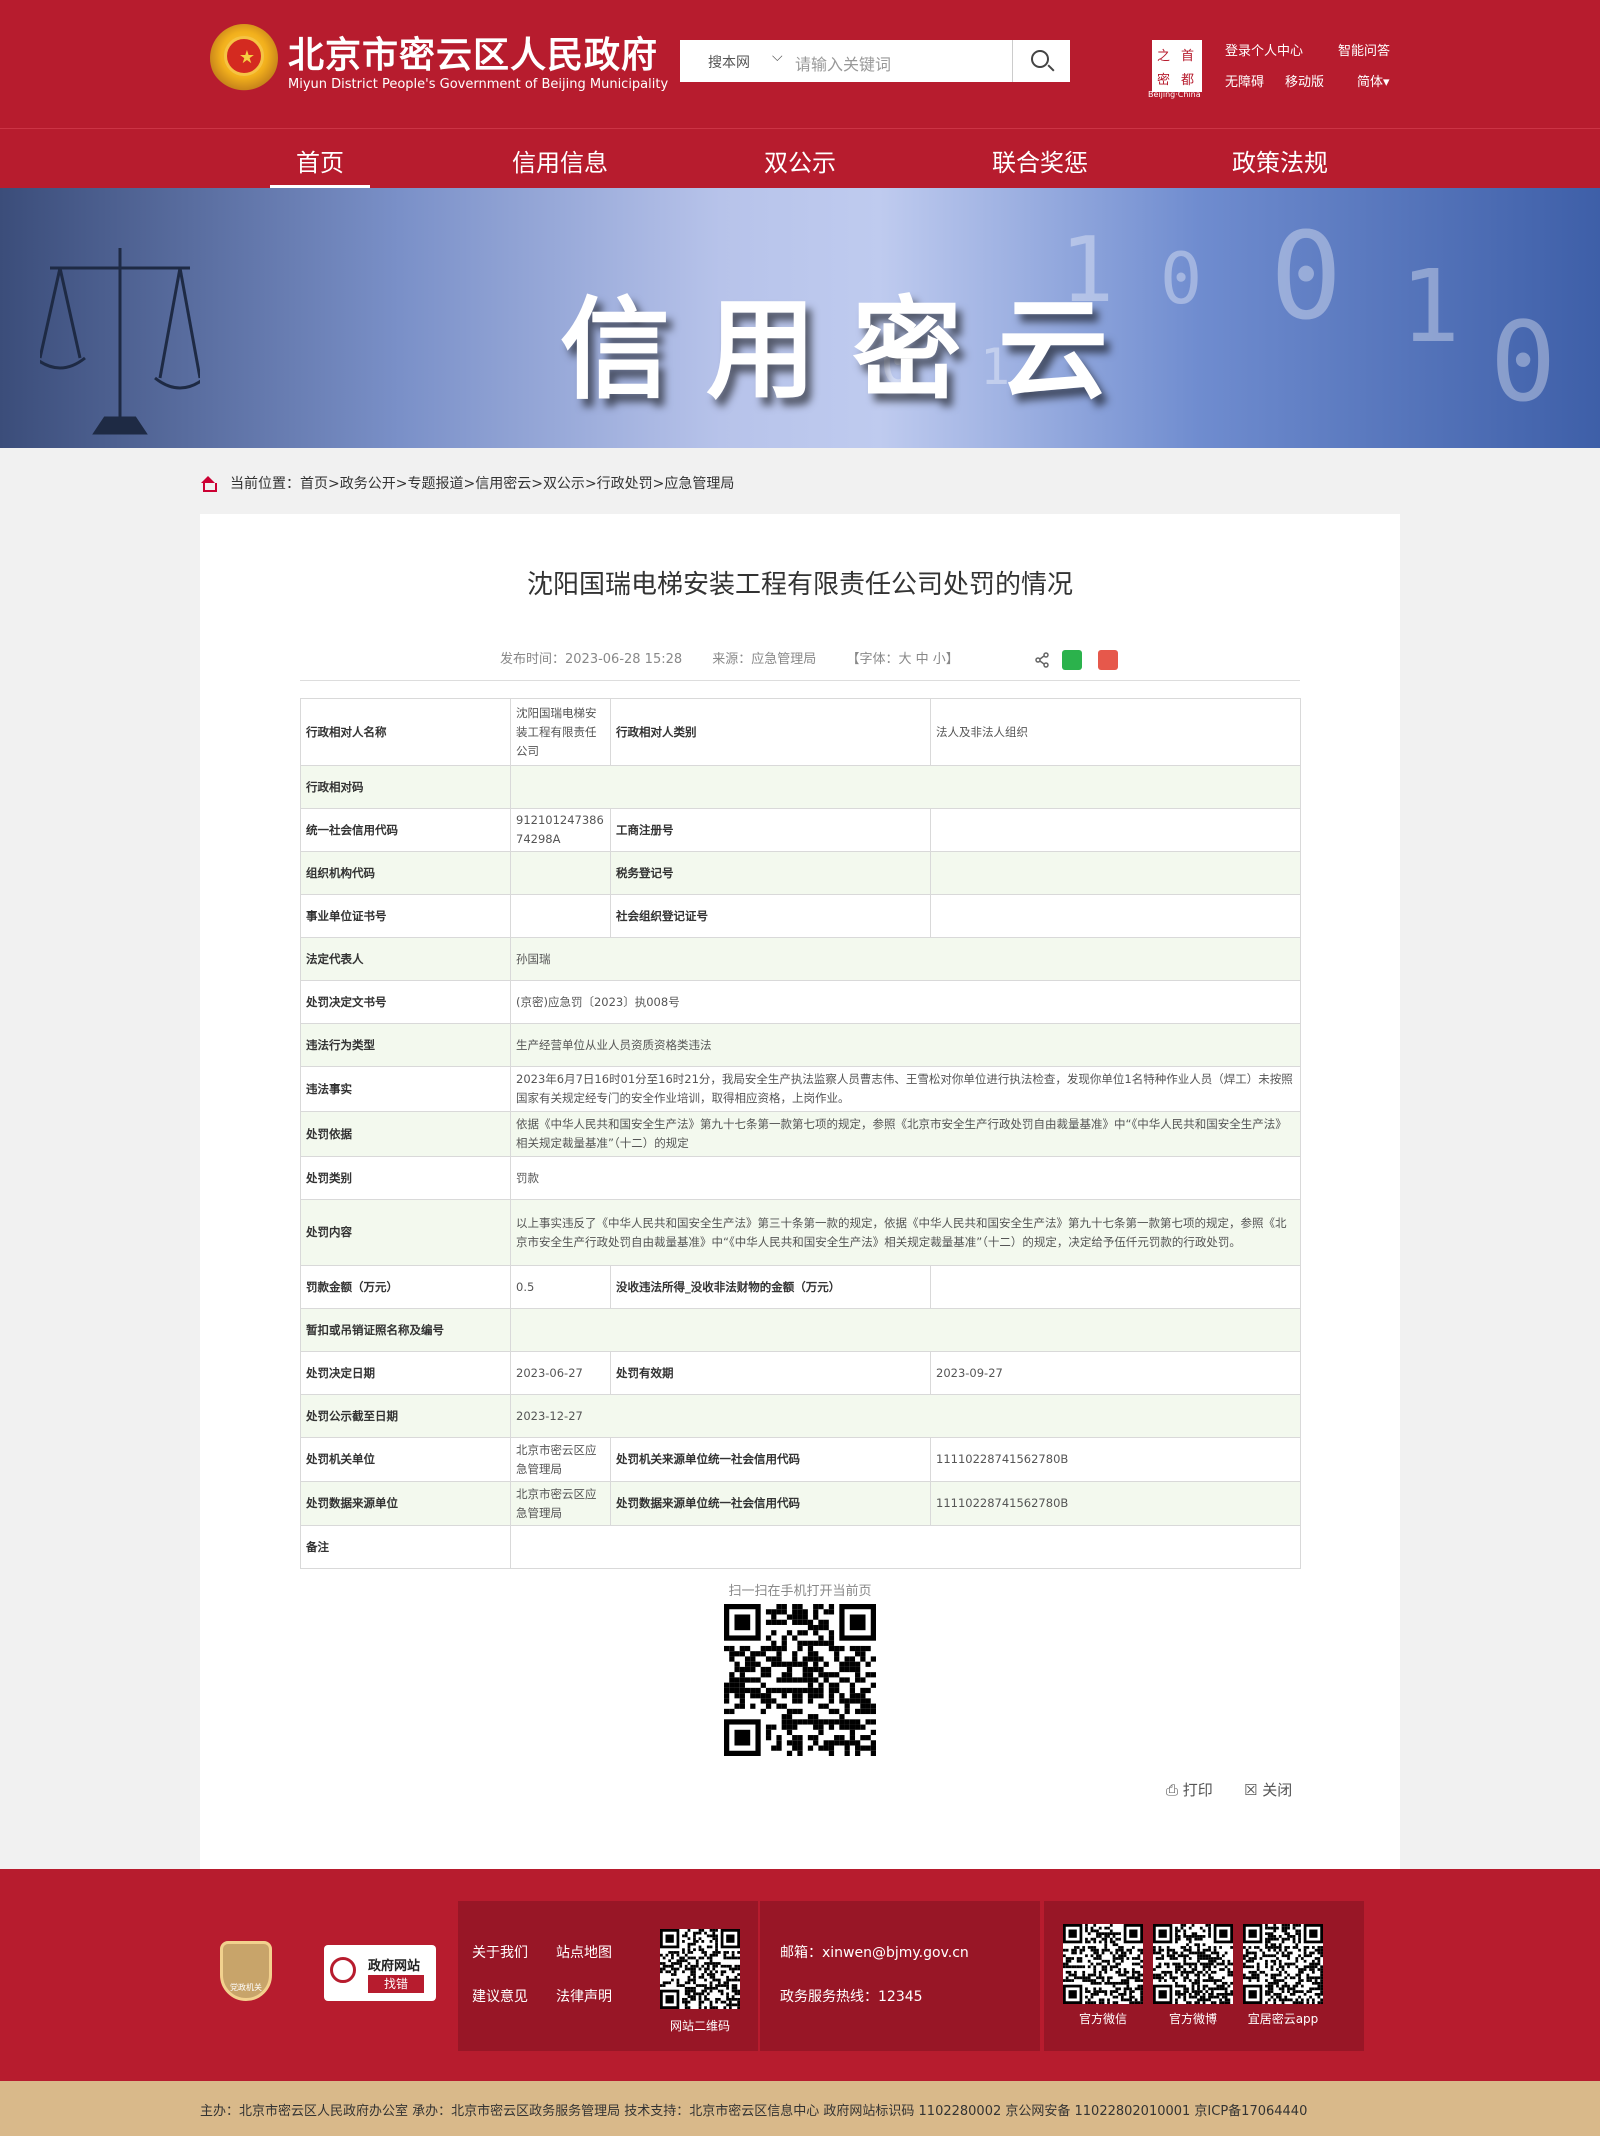 This screenshot has width=1600, height=2136. What do you see at coordinates (800, 1591) in the screenshot?
I see `qr-label: 扫一扫在手机打开当前页` at bounding box center [800, 1591].